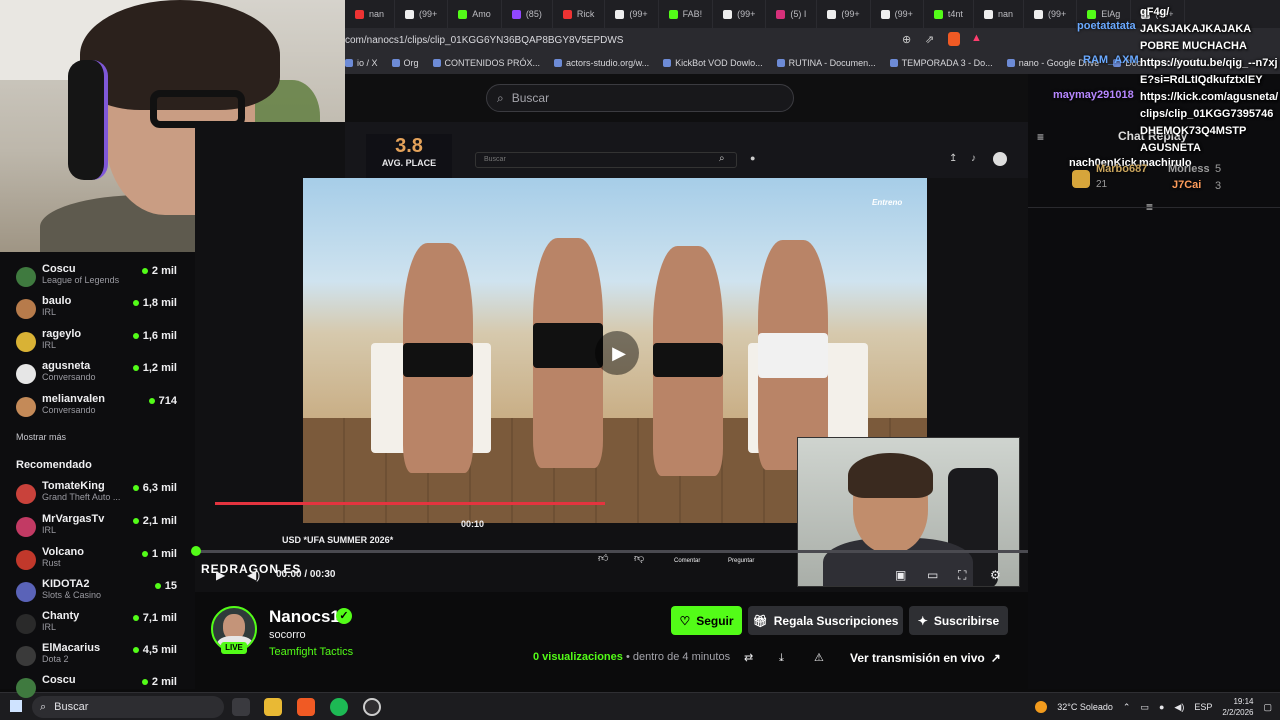 This screenshot has width=1280, height=720. What do you see at coordinates (339, 707) in the screenshot?
I see `spotify-icon` at bounding box center [339, 707].